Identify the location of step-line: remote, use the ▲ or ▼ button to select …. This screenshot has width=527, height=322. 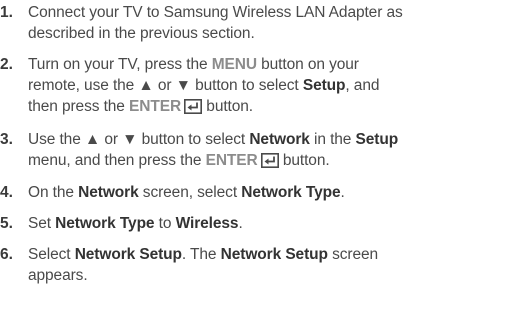
(276, 85).